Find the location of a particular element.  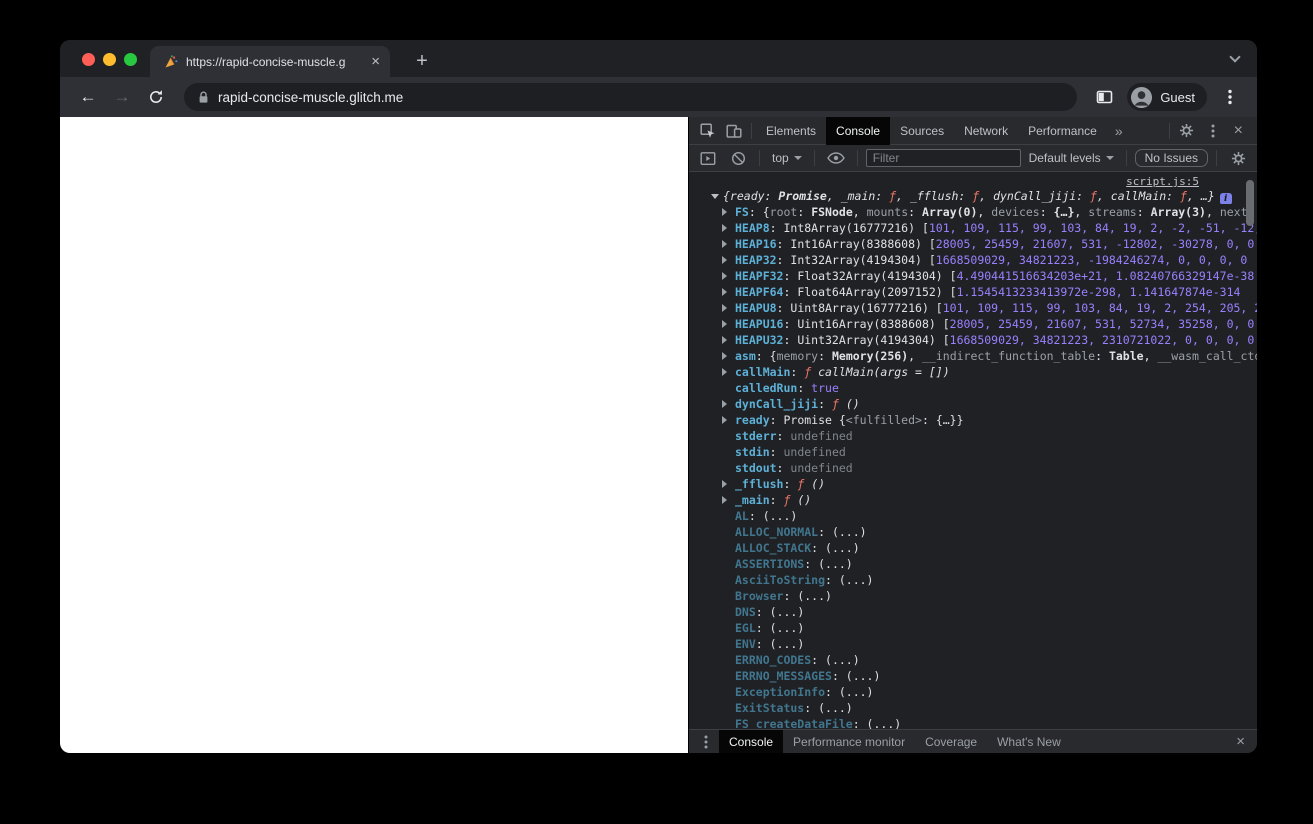

console-token: : {…}} is located at coordinates (942, 420).